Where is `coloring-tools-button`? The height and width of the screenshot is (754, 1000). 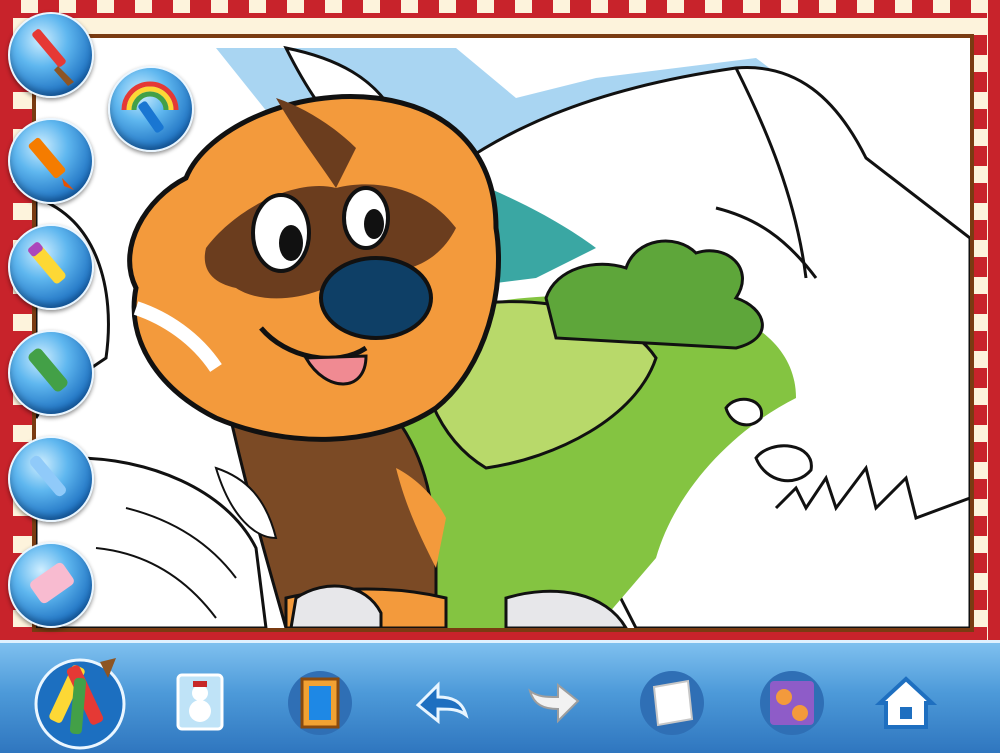 coloring-tools-button is located at coordinates (80, 702).